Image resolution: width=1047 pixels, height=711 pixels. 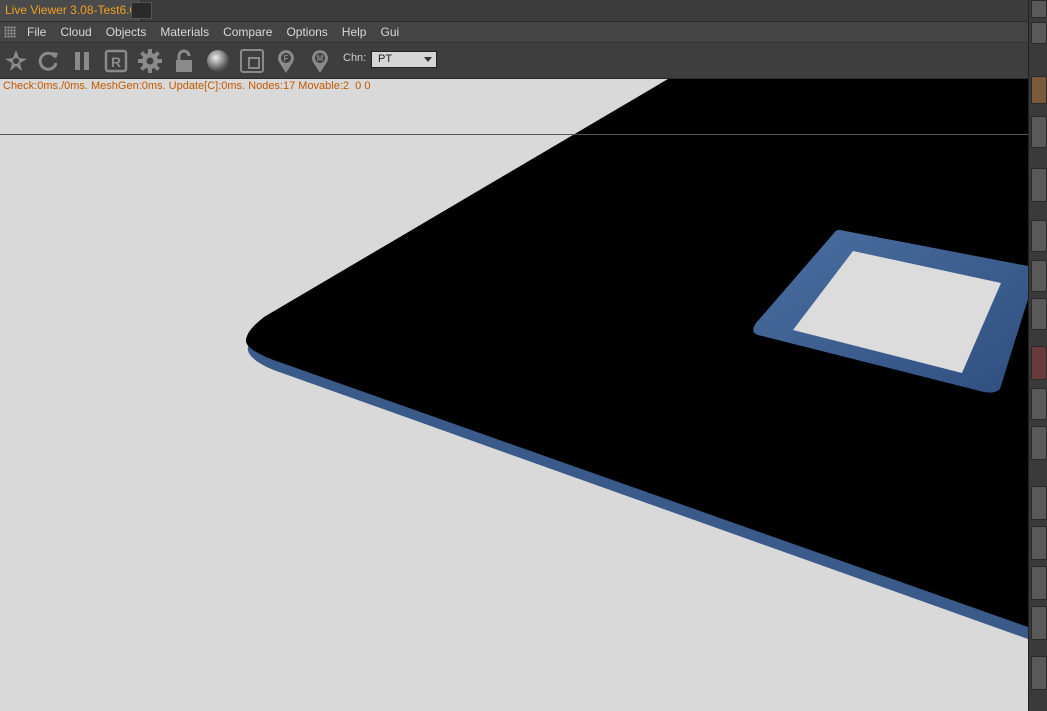 What do you see at coordinates (71, 10) in the screenshot?
I see `tab-live-viewer: Live Viewer 3.08-Test6.0` at bounding box center [71, 10].